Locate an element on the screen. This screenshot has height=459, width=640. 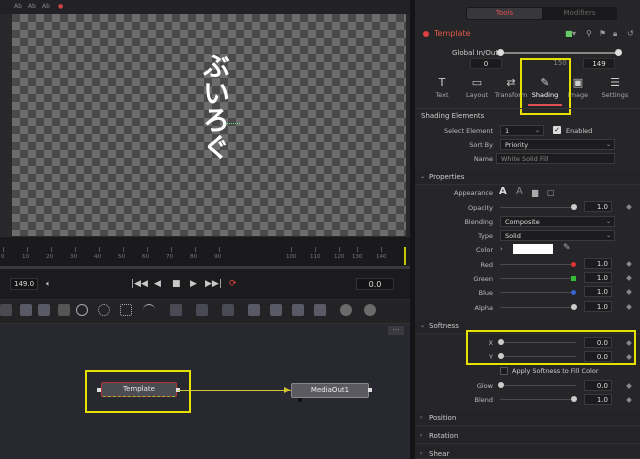
bitmap-icon is located at coordinates (149, 310).